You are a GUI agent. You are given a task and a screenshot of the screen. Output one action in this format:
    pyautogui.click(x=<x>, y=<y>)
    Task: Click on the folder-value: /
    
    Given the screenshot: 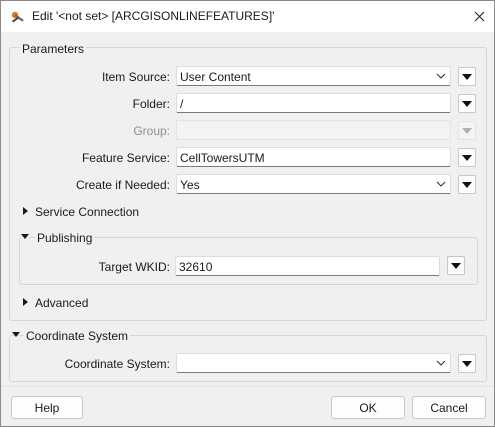 What is the action you would take?
    pyautogui.click(x=182, y=104)
    